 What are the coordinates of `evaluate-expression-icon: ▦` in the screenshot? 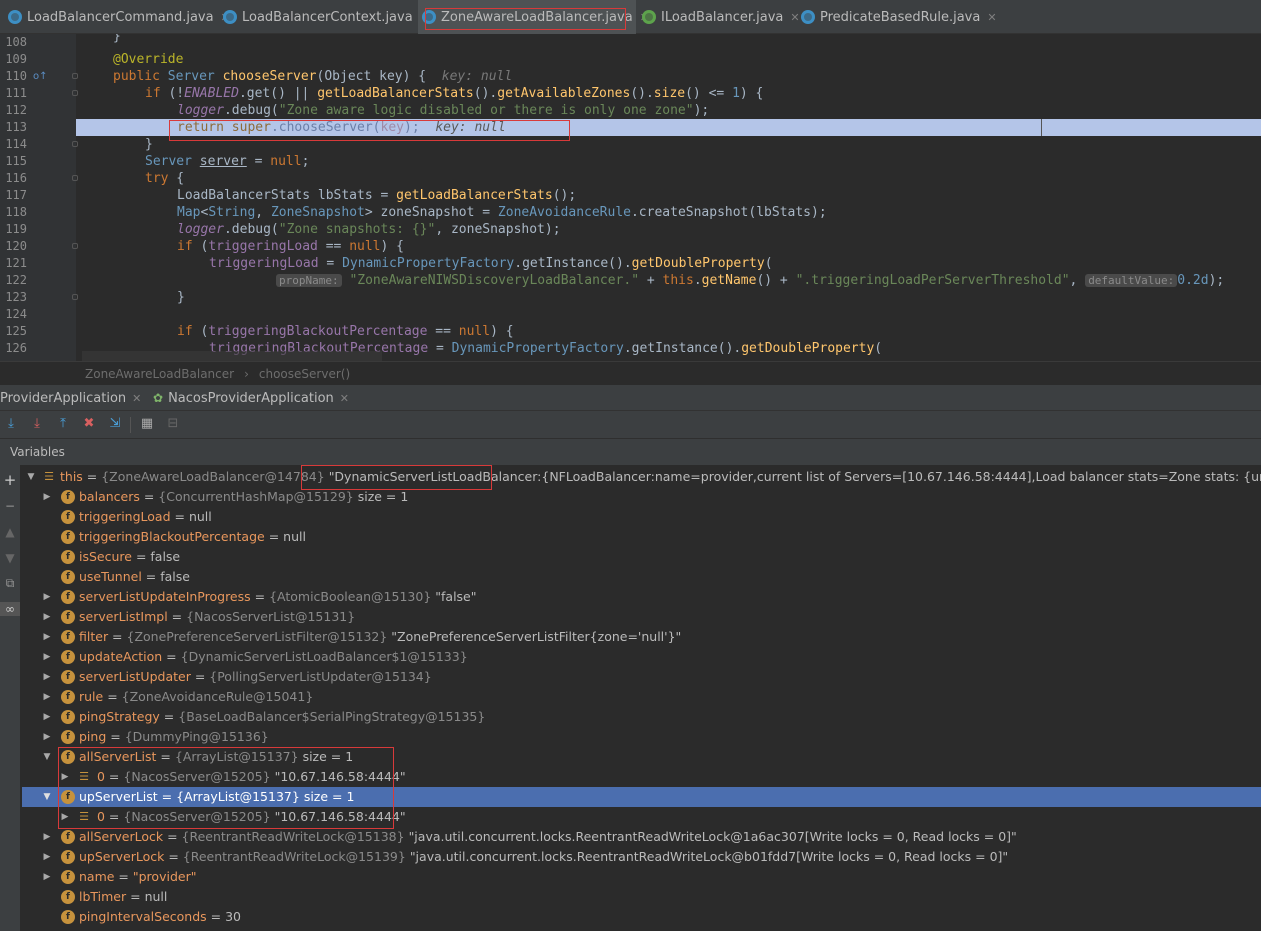 It's located at (147, 424).